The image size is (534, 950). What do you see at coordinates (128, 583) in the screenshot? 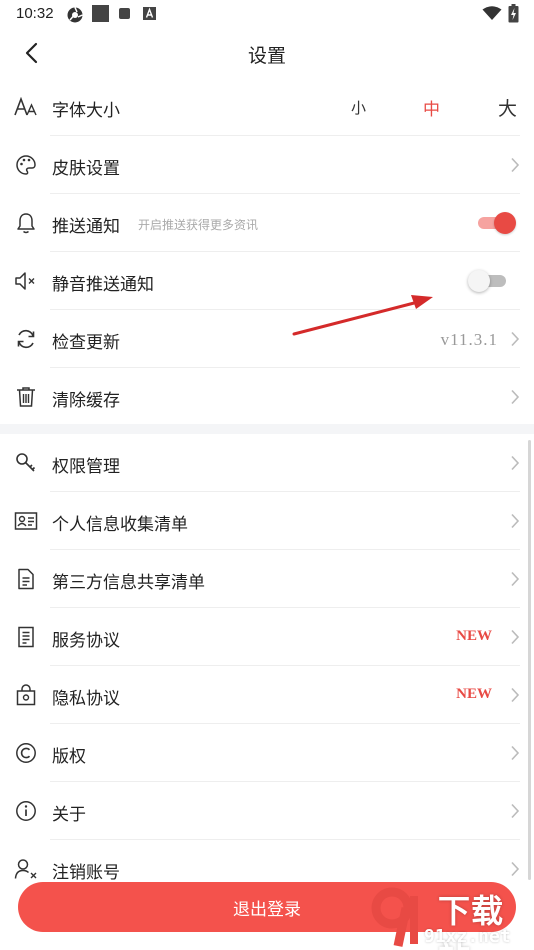
I see `third-party-info-label: 第三方信息共享清单` at bounding box center [128, 583].